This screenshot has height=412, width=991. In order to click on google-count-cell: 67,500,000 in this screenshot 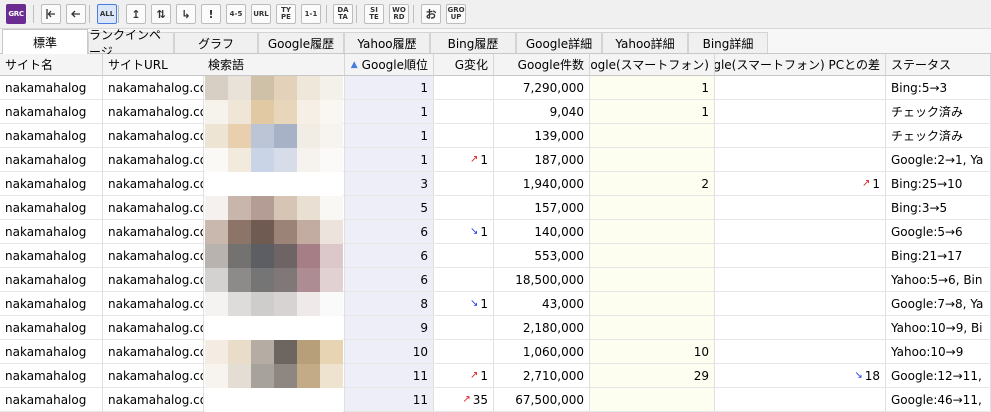, I will do `click(542, 400)`.